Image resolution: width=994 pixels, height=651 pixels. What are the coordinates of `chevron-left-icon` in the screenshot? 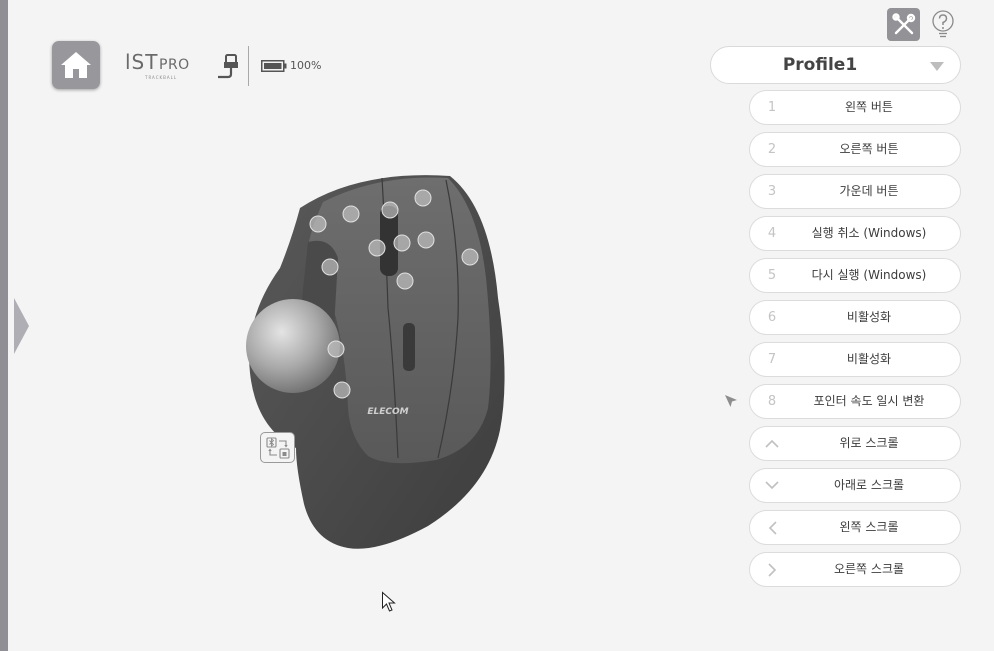 It's located at (772, 527).